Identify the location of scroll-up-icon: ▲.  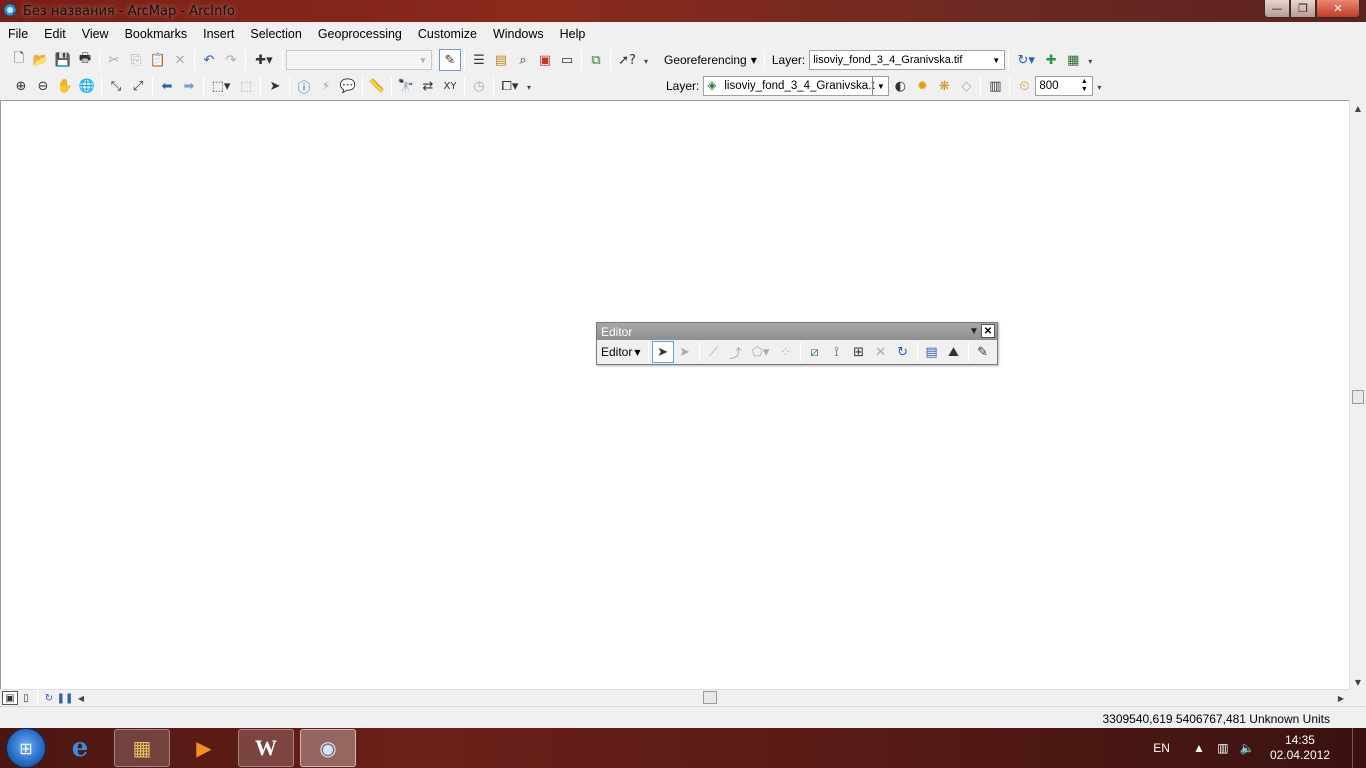
(1358, 108).